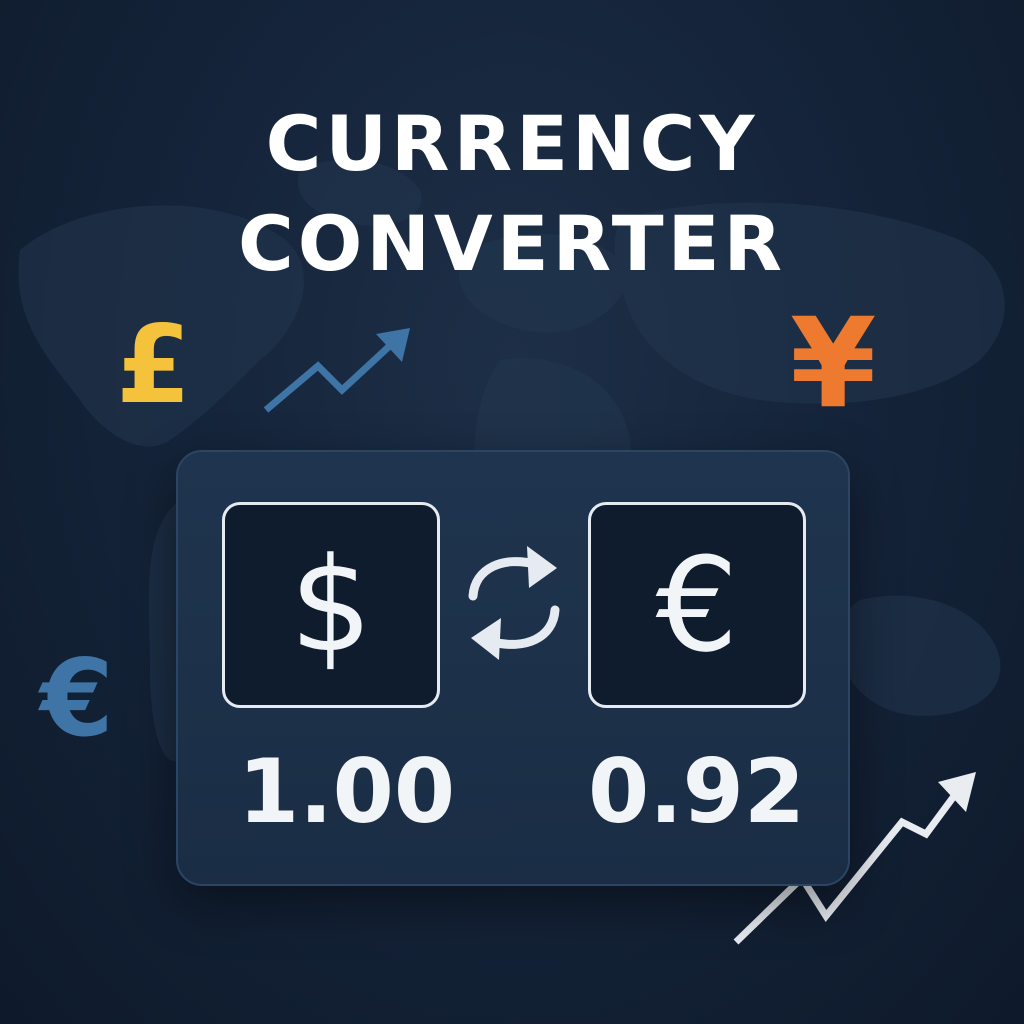 The image size is (1024, 1024). What do you see at coordinates (154, 365) in the screenshot?
I see `pound-symbol-icon: £` at bounding box center [154, 365].